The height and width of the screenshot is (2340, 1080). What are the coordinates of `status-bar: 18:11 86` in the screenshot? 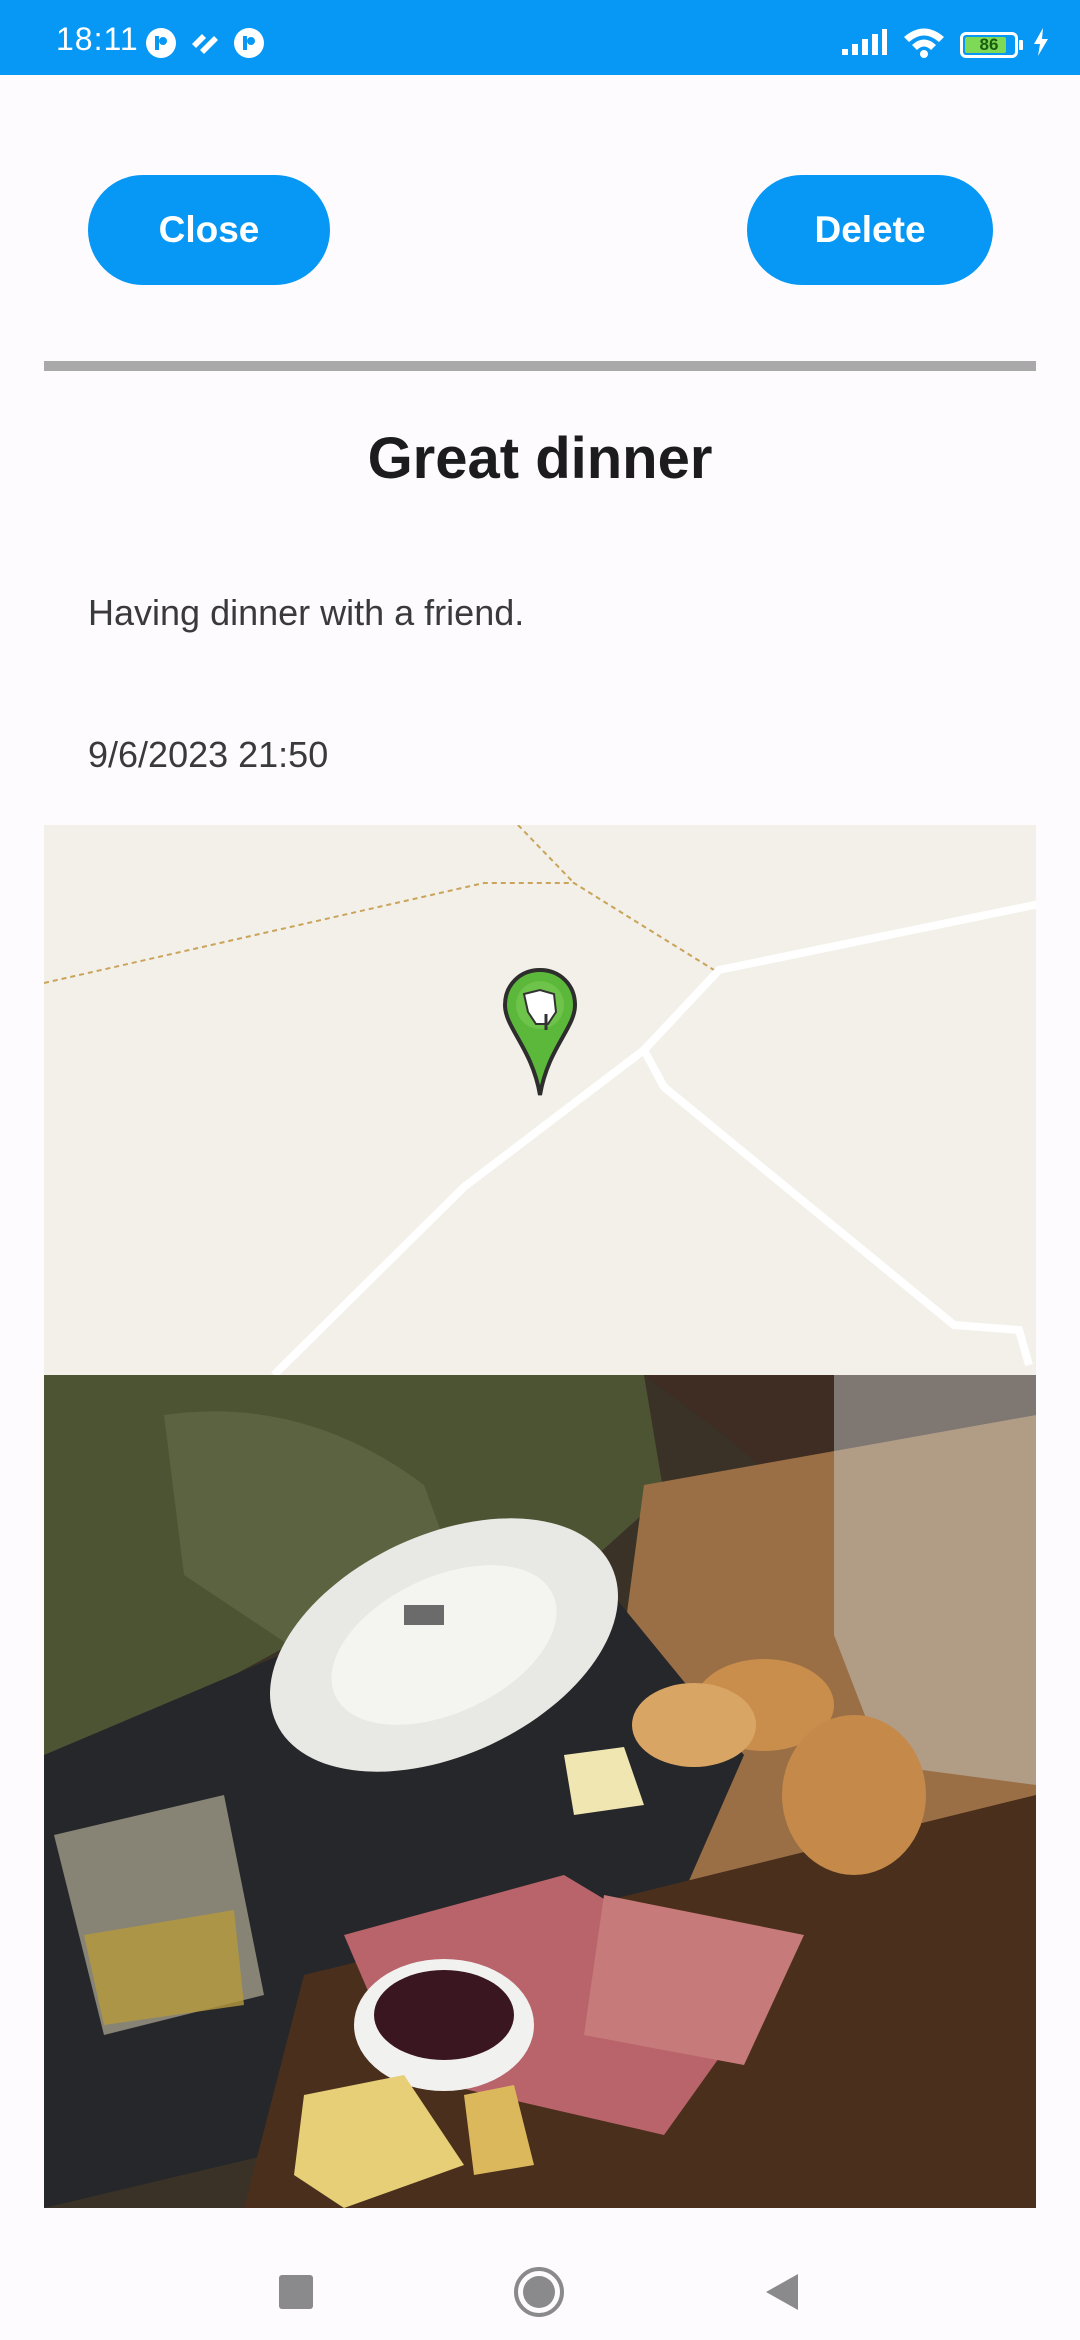 It's located at (540, 37).